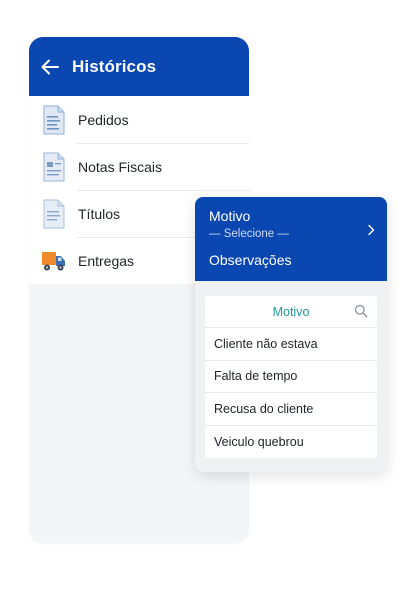 The height and width of the screenshot is (612, 408). What do you see at coordinates (361, 311) in the screenshot?
I see `search-icon` at bounding box center [361, 311].